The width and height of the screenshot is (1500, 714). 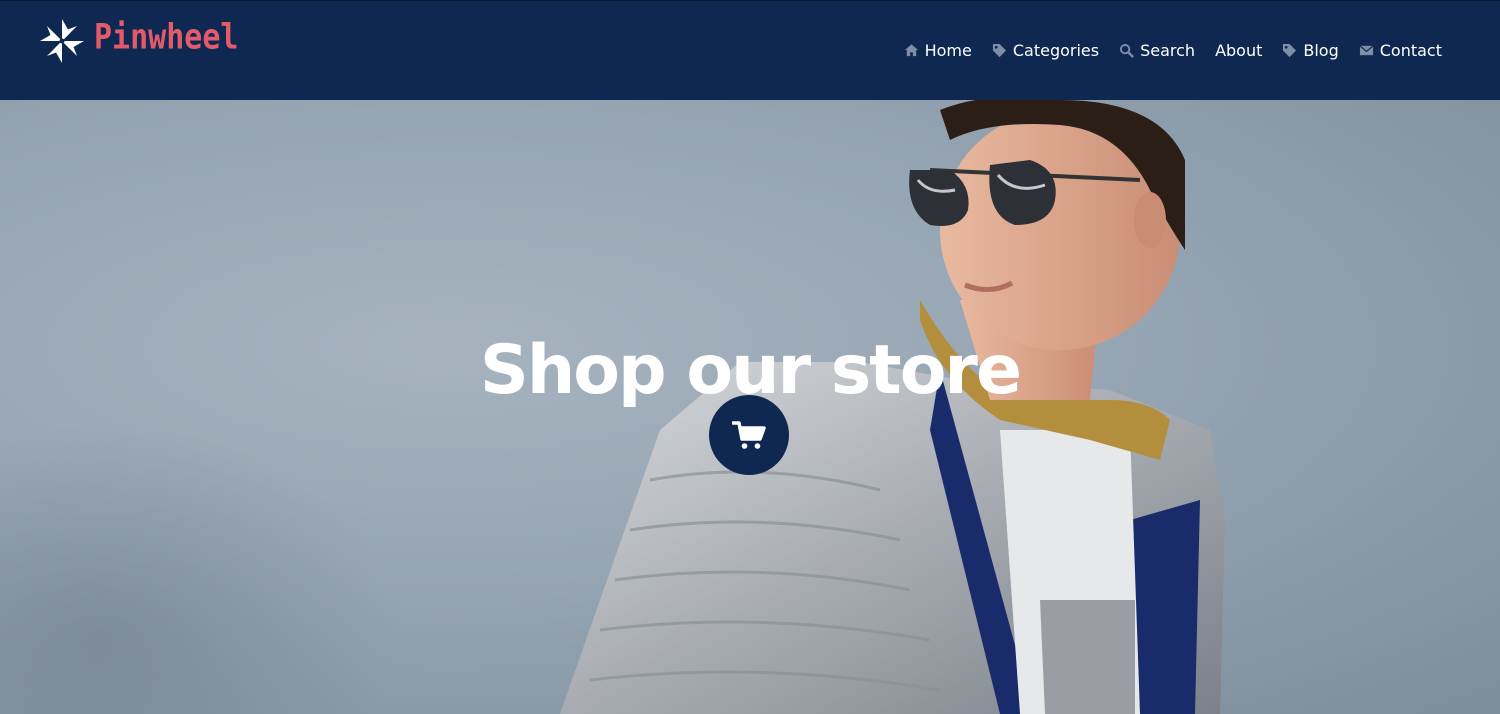 I want to click on nav-about-label: About, so click(x=1239, y=50).